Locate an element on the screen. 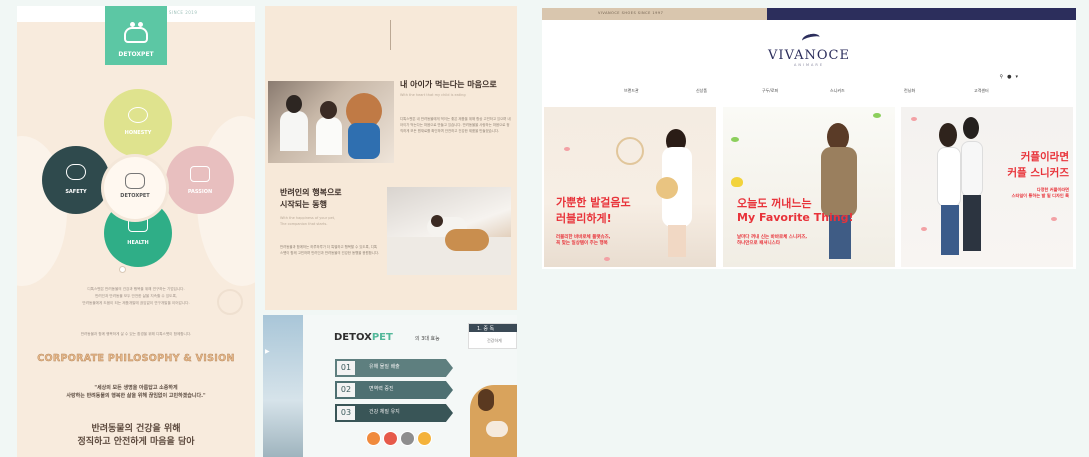 The image size is (1089, 457). value-circle-safety: SAFETY is located at coordinates (76, 180).